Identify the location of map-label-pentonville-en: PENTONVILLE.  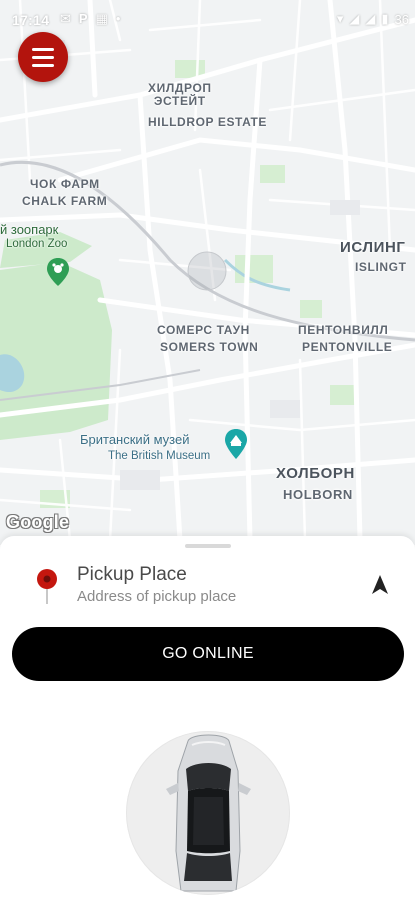
(347, 347).